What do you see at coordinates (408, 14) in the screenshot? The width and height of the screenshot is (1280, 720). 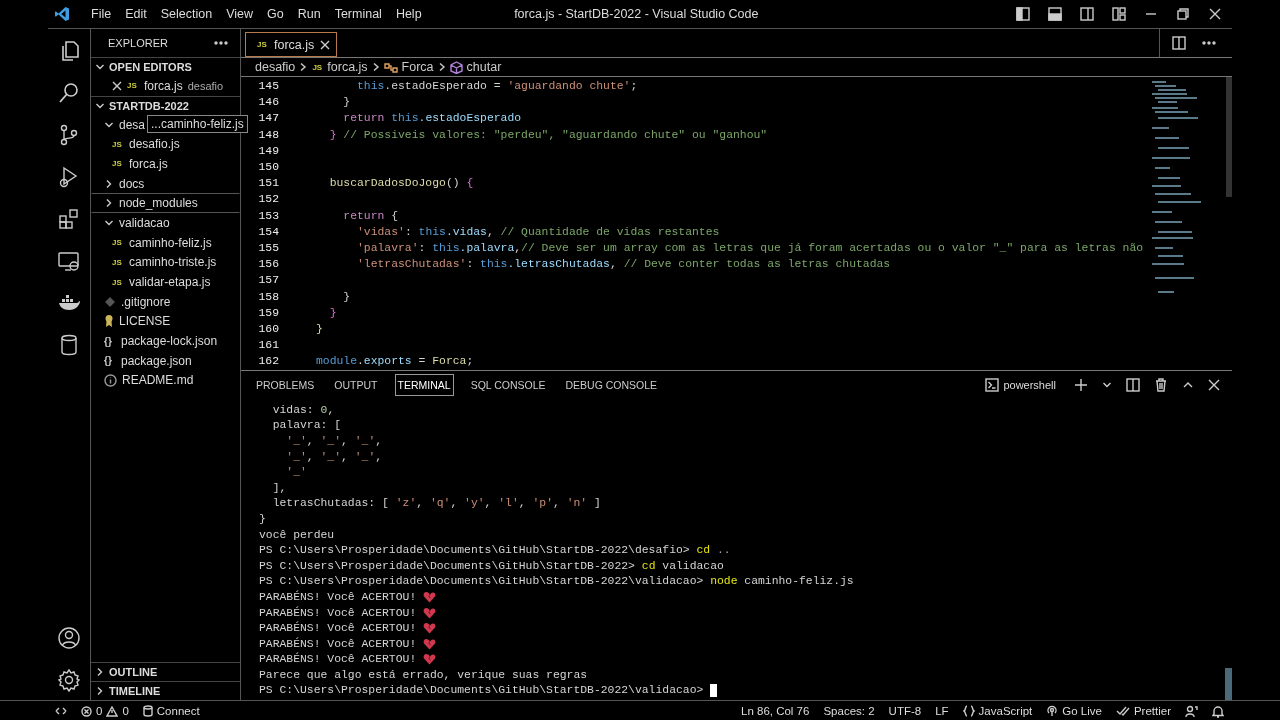 I see `menu-item: Help` at bounding box center [408, 14].